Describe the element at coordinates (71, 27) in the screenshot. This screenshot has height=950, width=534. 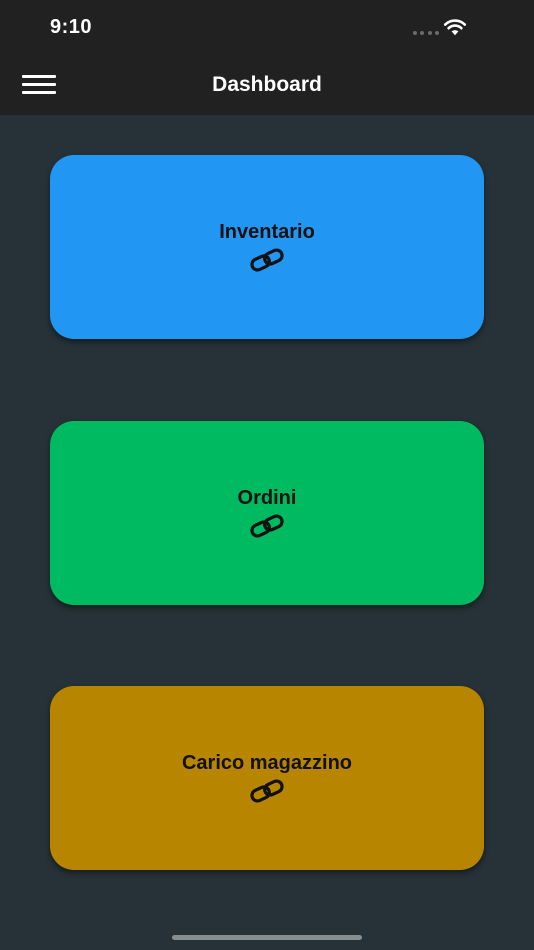
I see `status-time: 9:10` at that location.